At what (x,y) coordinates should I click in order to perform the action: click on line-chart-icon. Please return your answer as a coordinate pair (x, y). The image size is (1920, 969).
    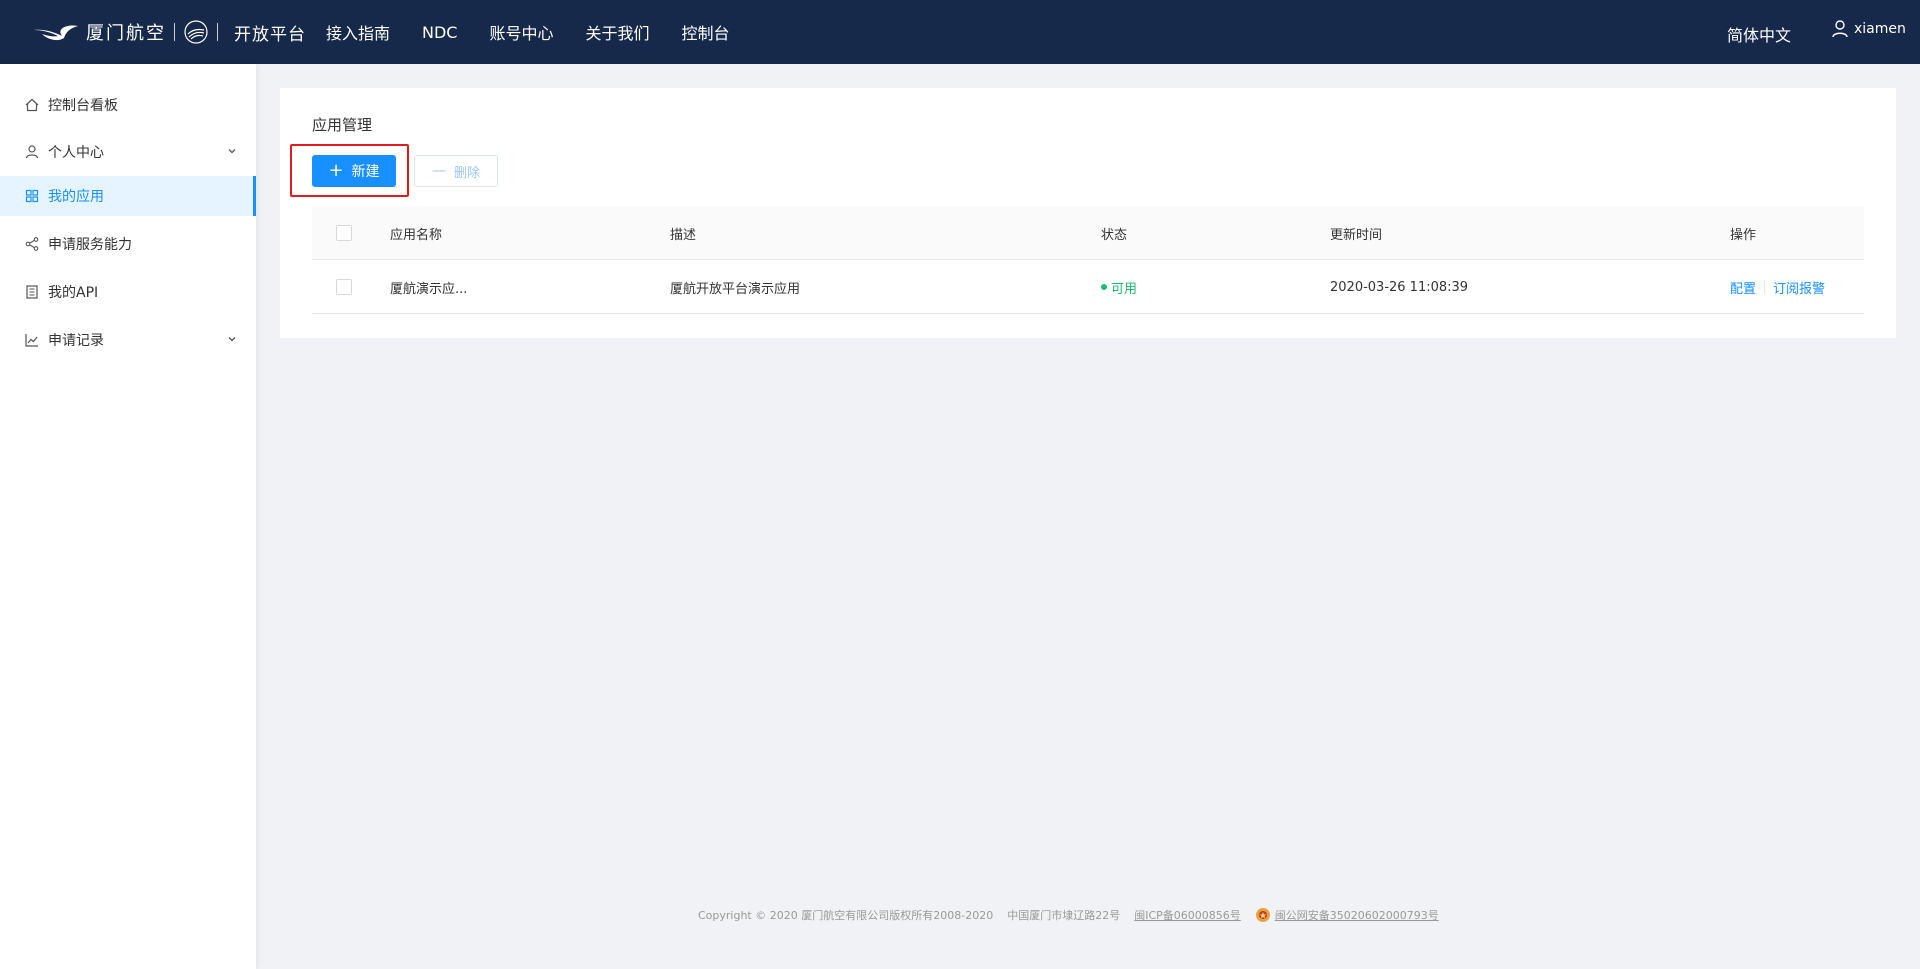
    Looking at the image, I should click on (31, 340).